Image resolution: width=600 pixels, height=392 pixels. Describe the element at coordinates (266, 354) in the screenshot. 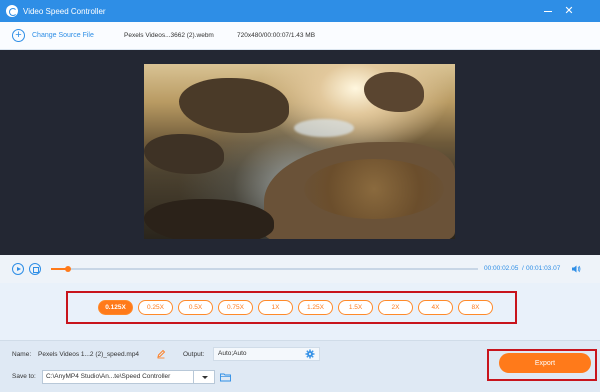

I see `output-format-field: Auto;Auto` at that location.